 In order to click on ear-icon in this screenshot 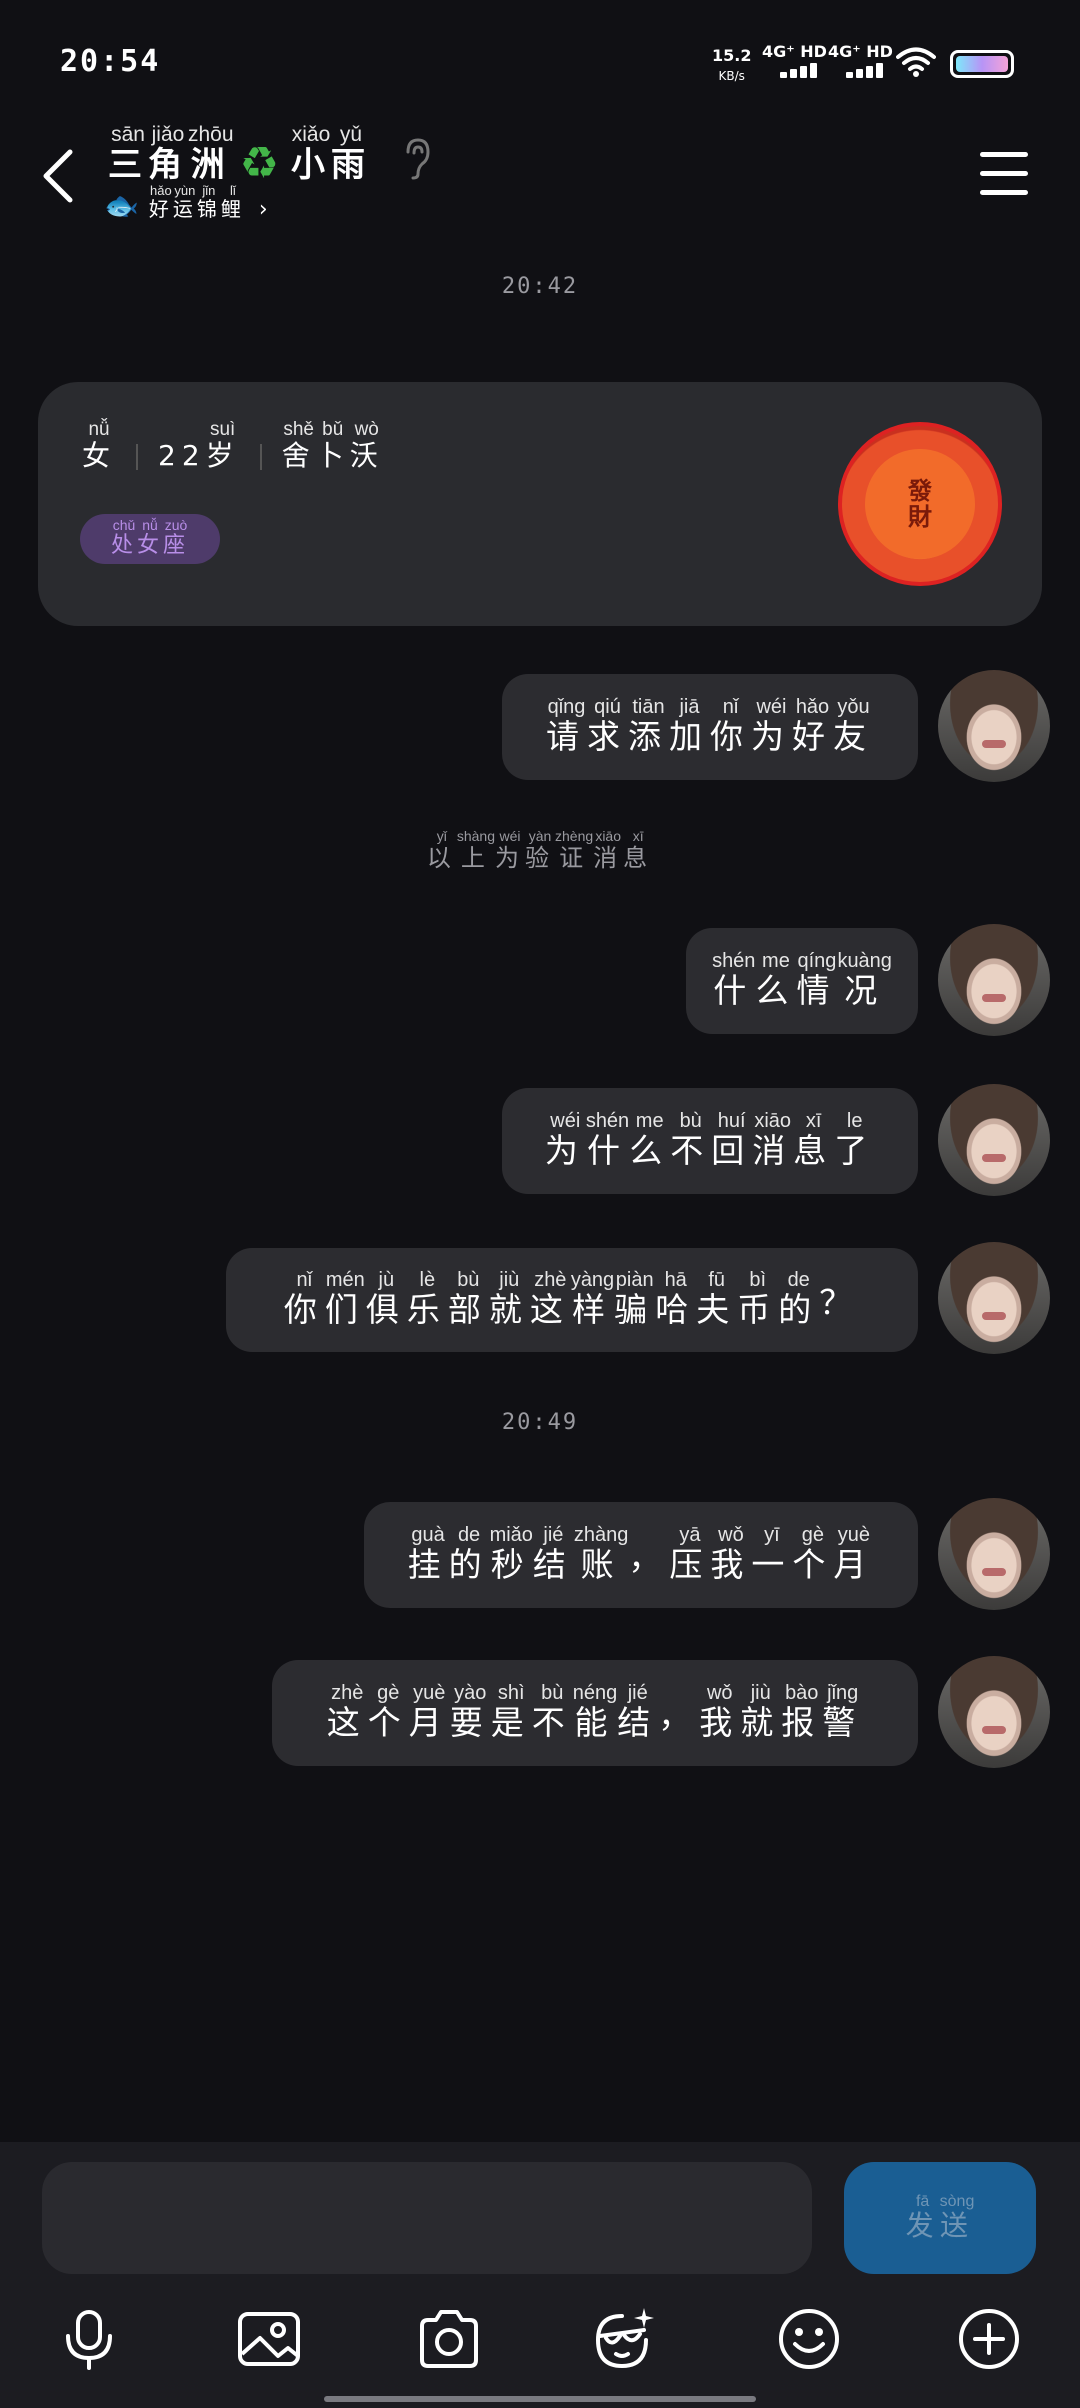, I will do `click(418, 158)`.